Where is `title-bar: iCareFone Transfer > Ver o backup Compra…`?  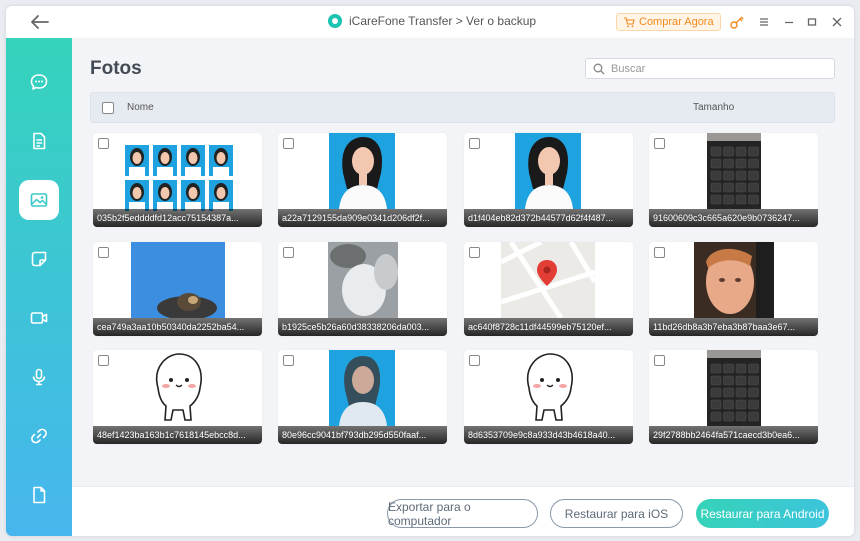
title-bar: iCareFone Transfer > Ver o backup Compra… is located at coordinates (430, 22).